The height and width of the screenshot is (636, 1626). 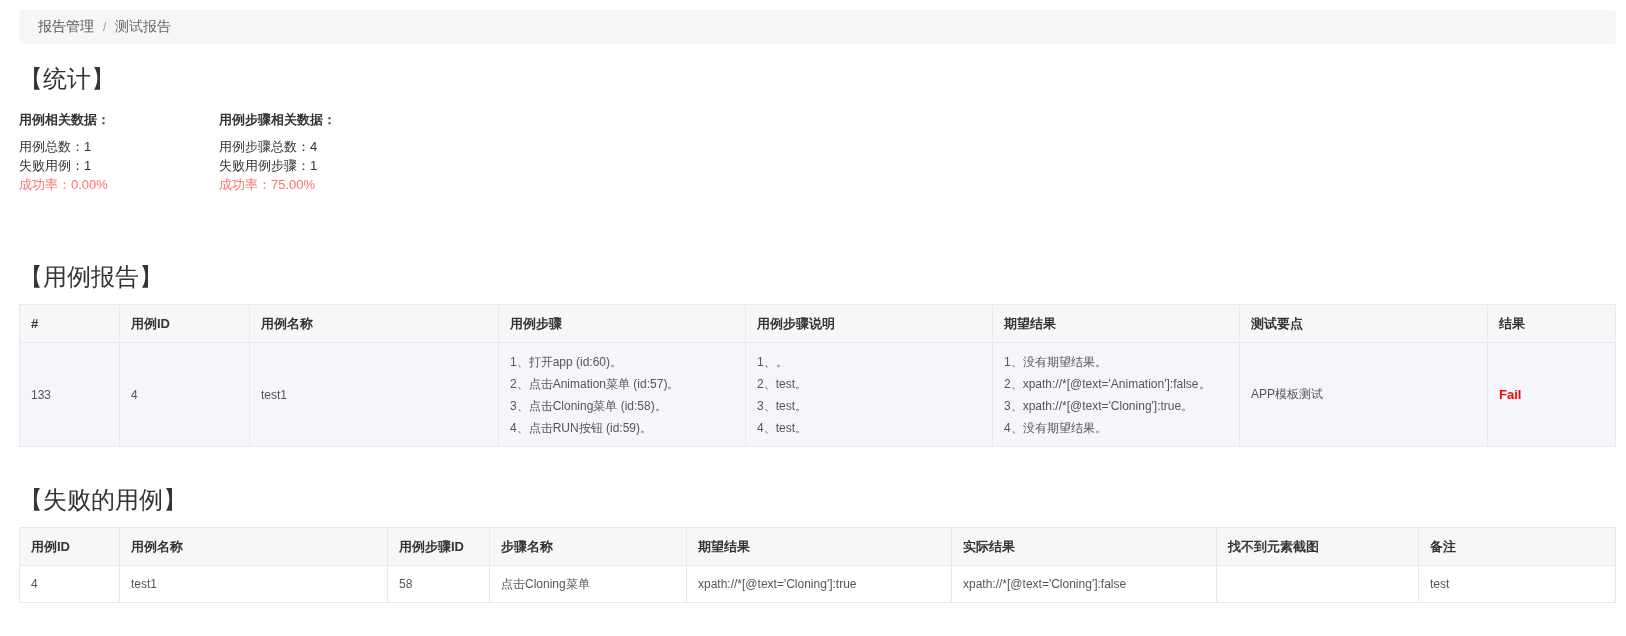 I want to click on table-cell: xpath://*[@text='Cloning']:true, so click(x=819, y=584).